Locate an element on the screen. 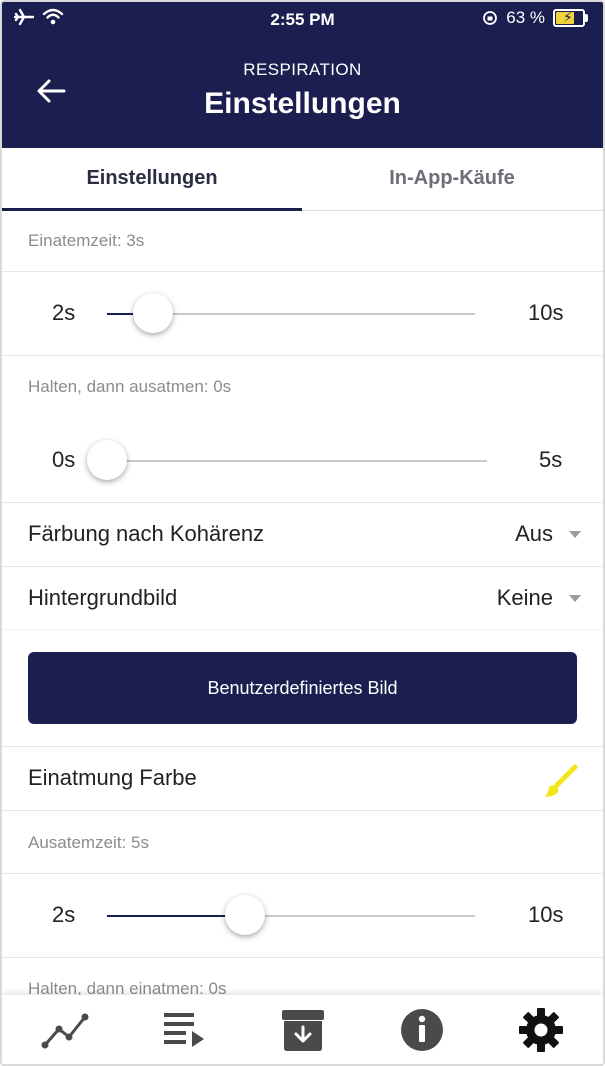 This screenshot has height=1066, width=605. tab-bar: Einstellungen In-App-Käufe is located at coordinates (302, 179).